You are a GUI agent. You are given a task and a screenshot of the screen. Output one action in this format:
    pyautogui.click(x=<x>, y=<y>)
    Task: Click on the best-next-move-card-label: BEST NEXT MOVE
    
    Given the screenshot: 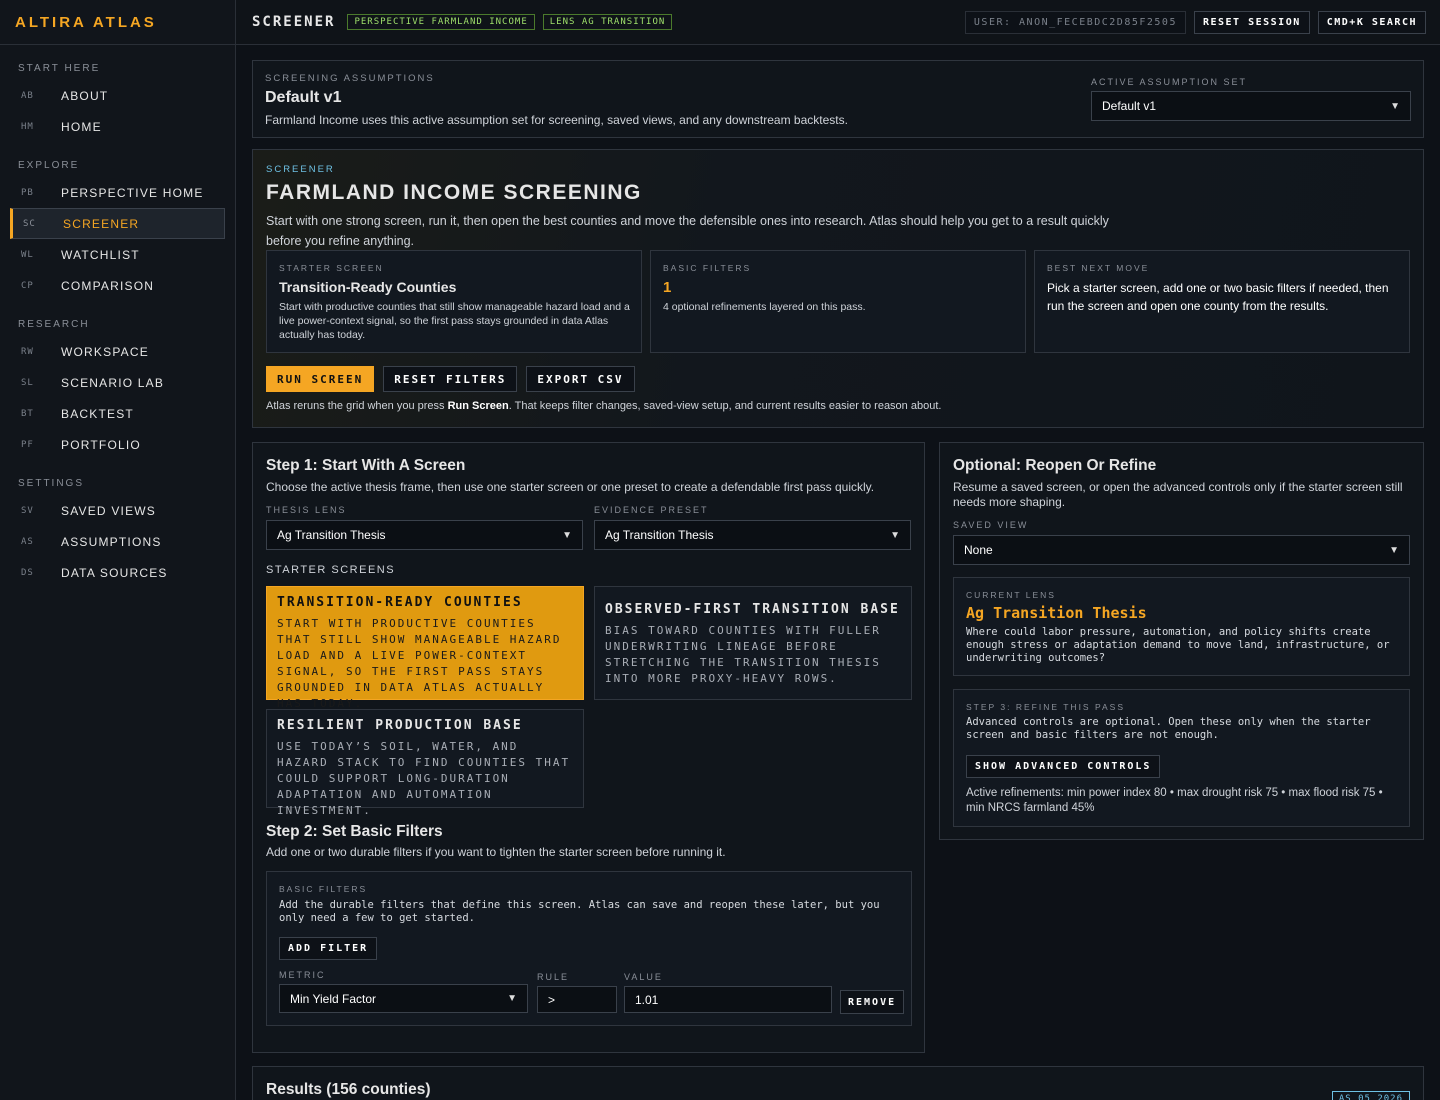 What is the action you would take?
    pyautogui.click(x=1098, y=268)
    